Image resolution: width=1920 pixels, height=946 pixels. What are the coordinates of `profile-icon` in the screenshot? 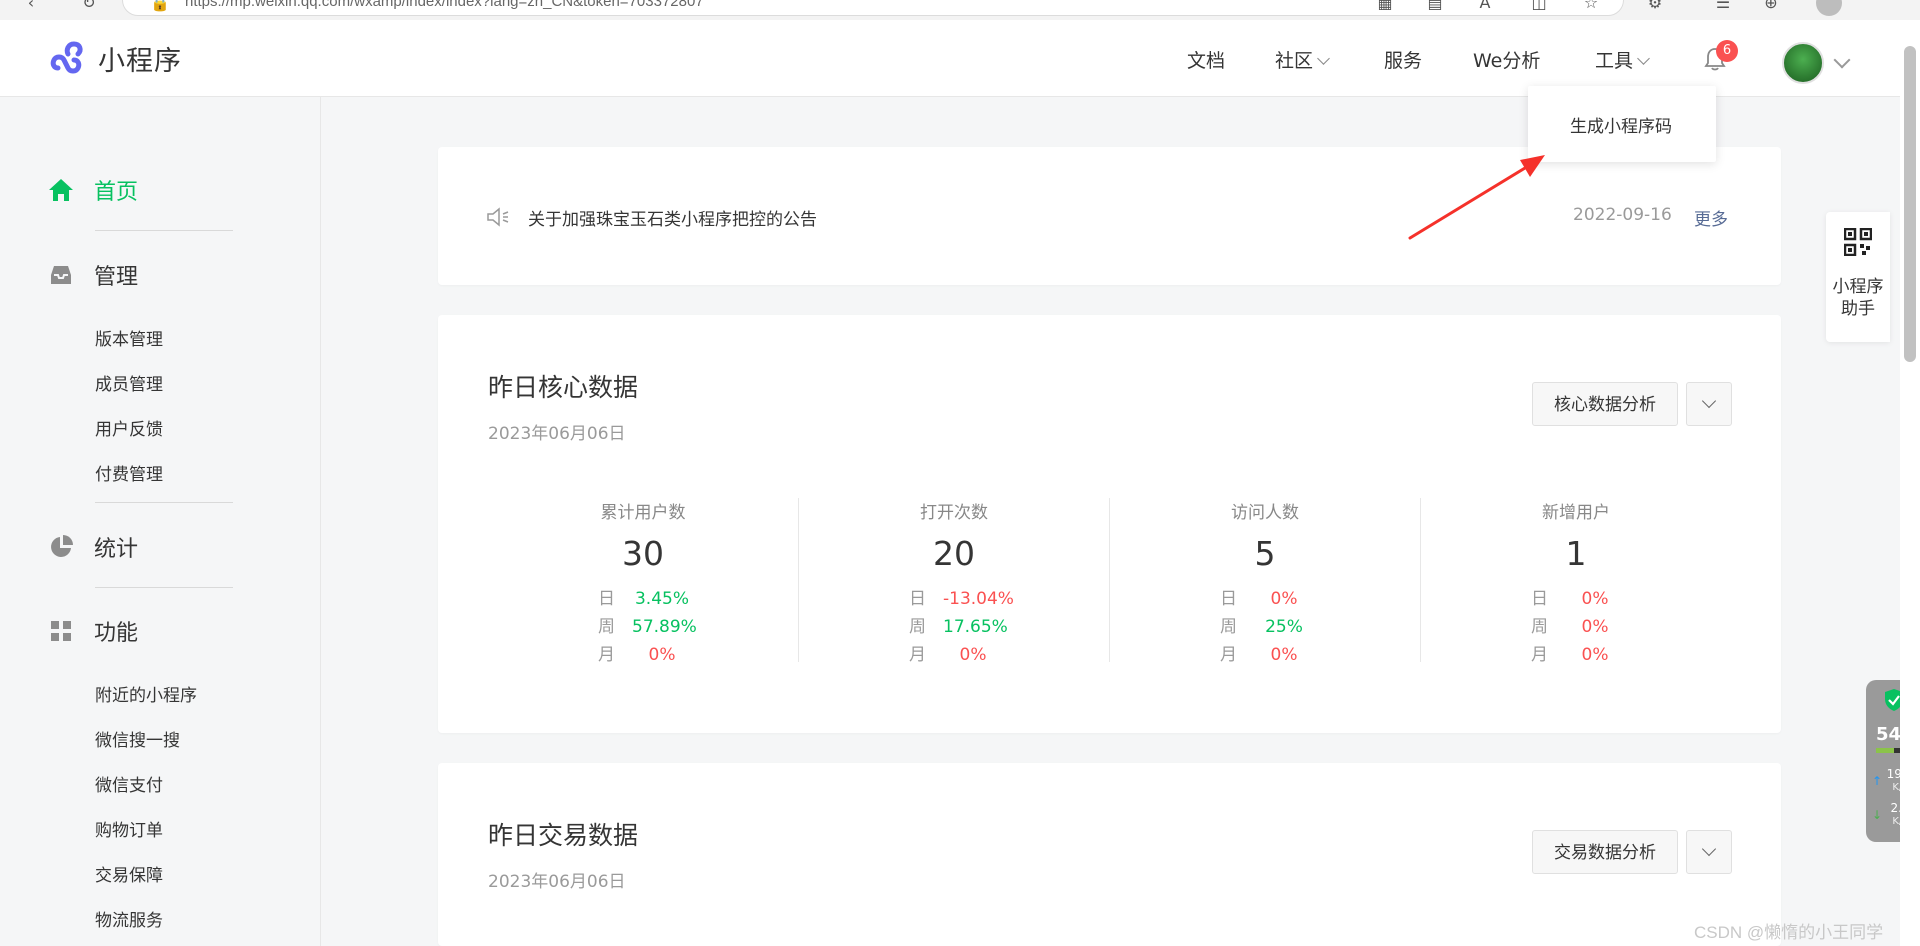 It's located at (1829, 8).